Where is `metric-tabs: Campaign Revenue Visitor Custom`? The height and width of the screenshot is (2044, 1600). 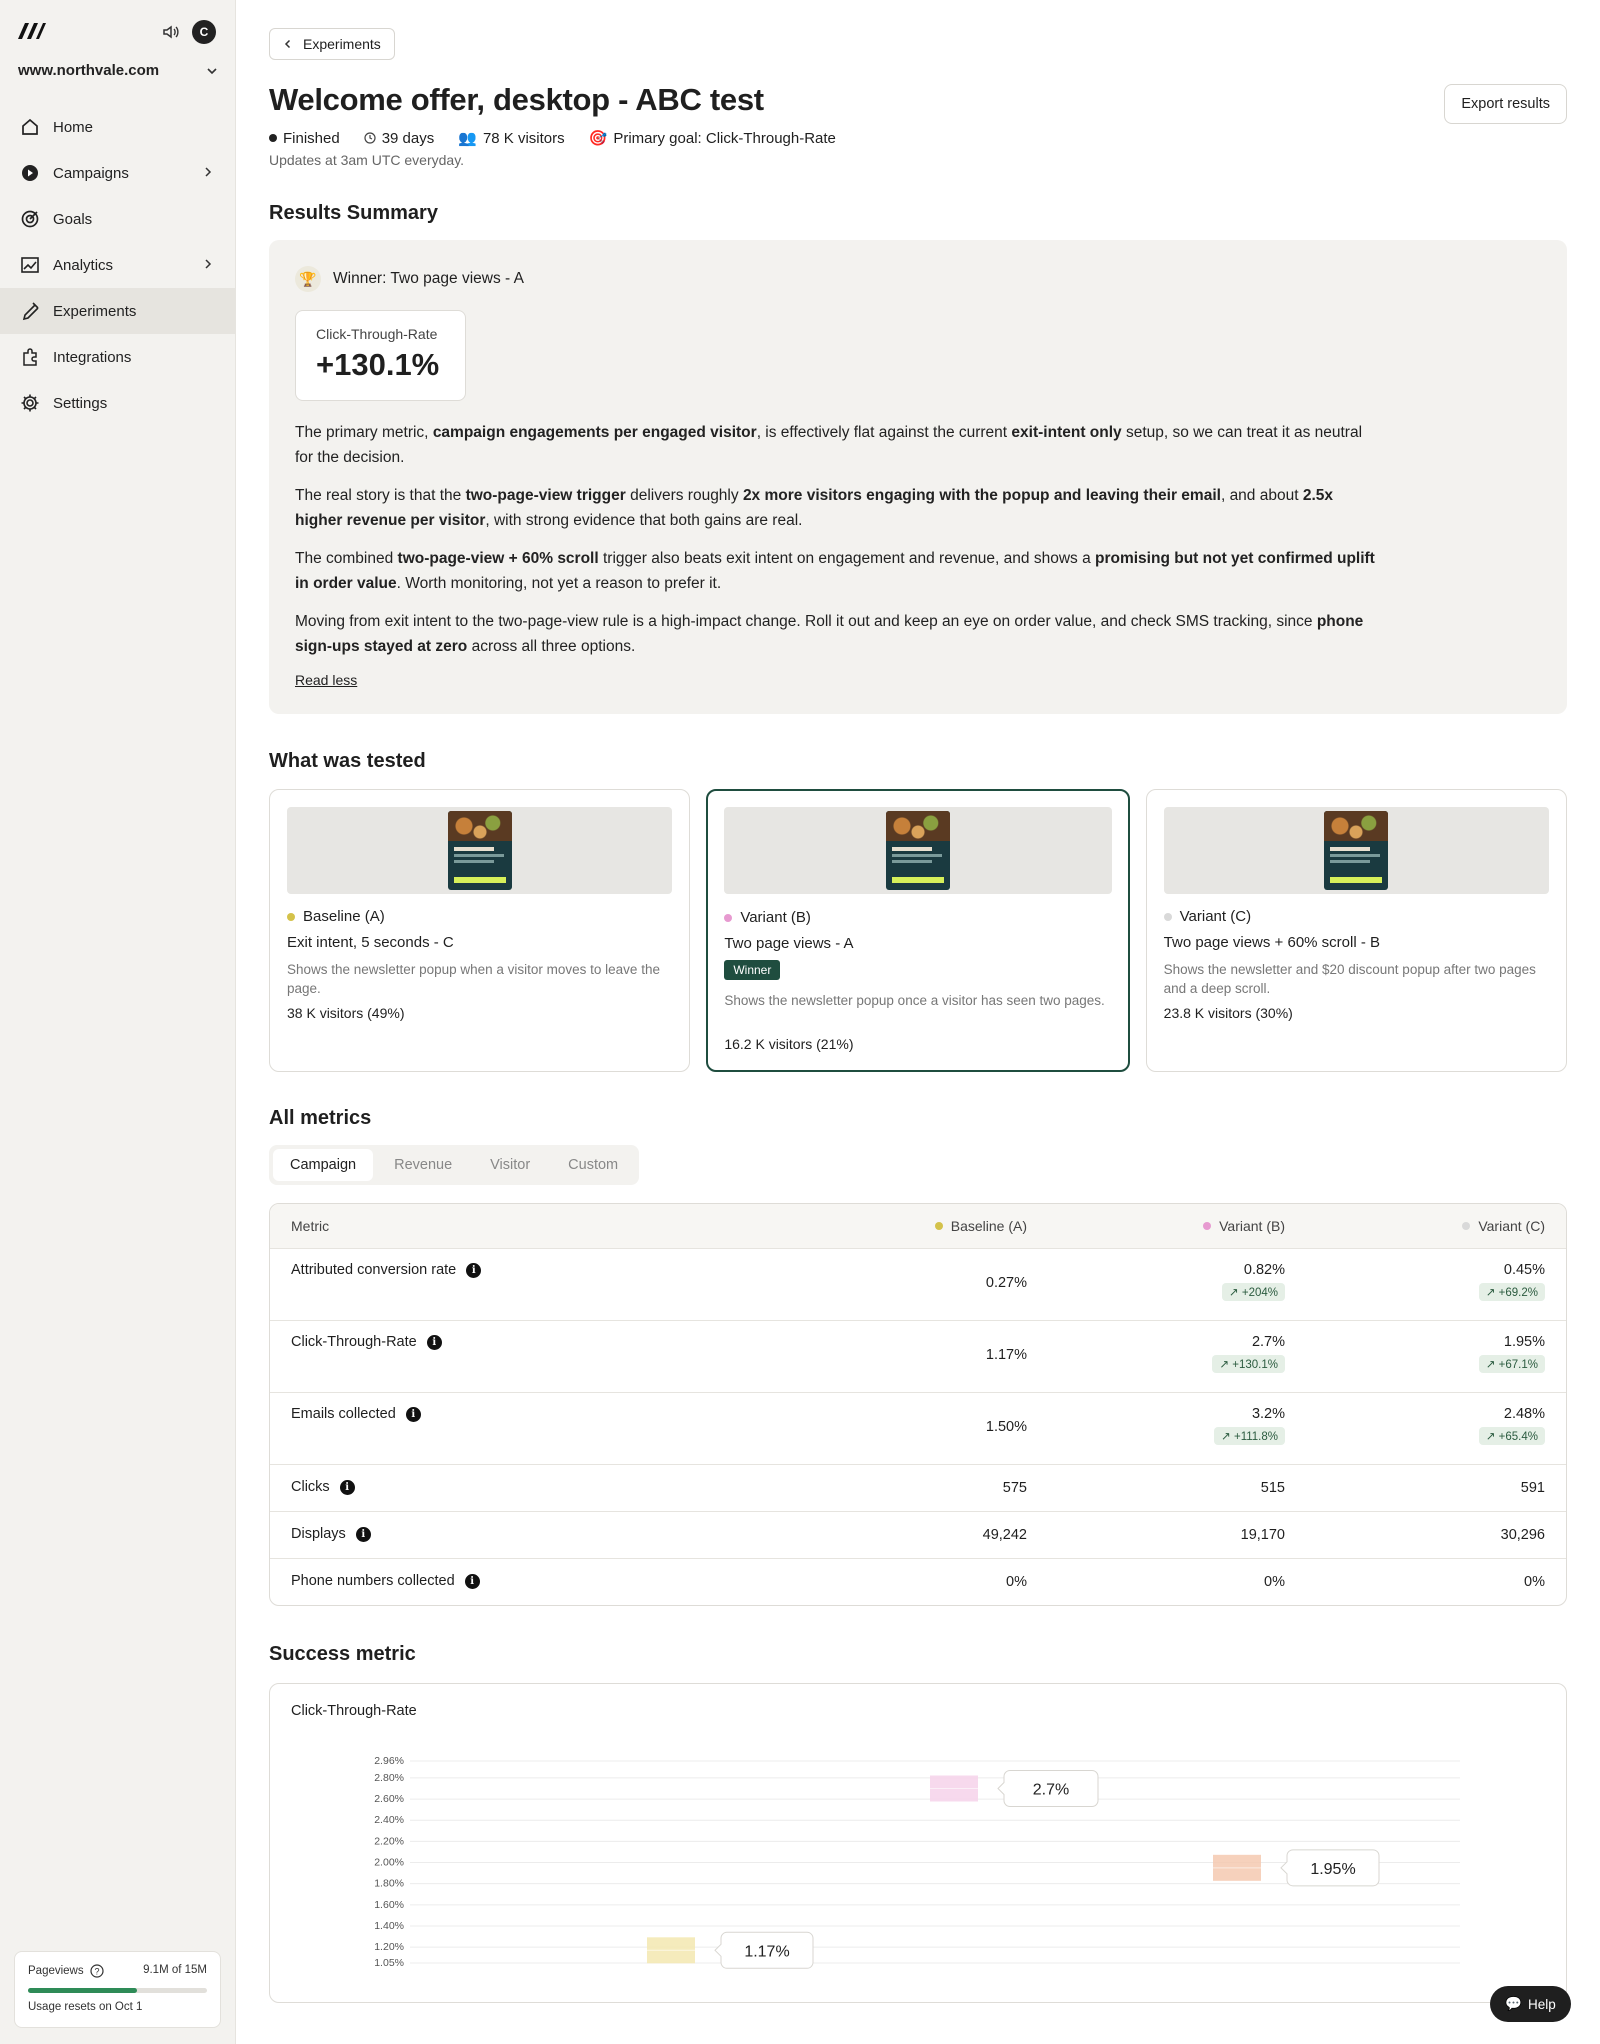
metric-tabs: Campaign Revenue Visitor Custom is located at coordinates (454, 1165).